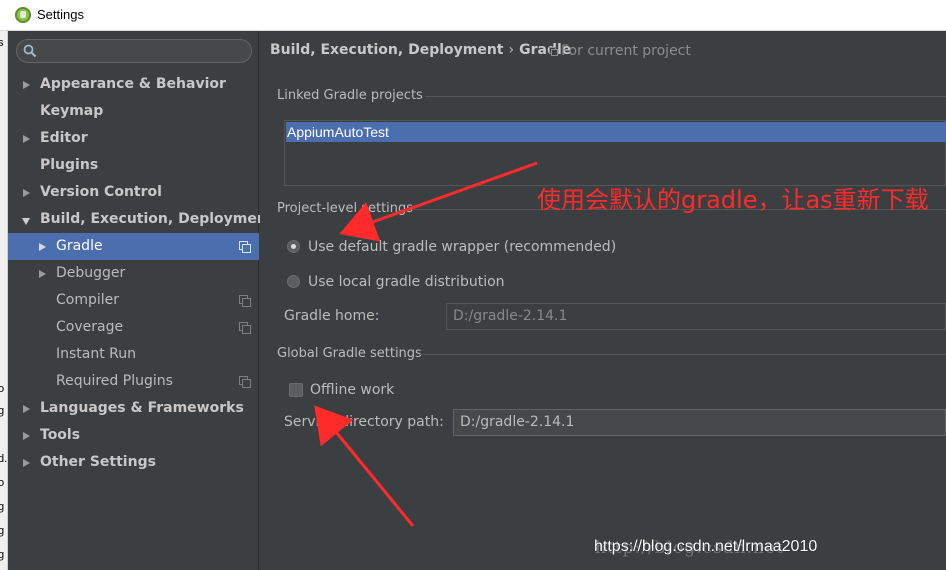 The height and width of the screenshot is (570, 946). Describe the element at coordinates (72, 111) in the screenshot. I see `sidebar-item-label: Keymap` at that location.